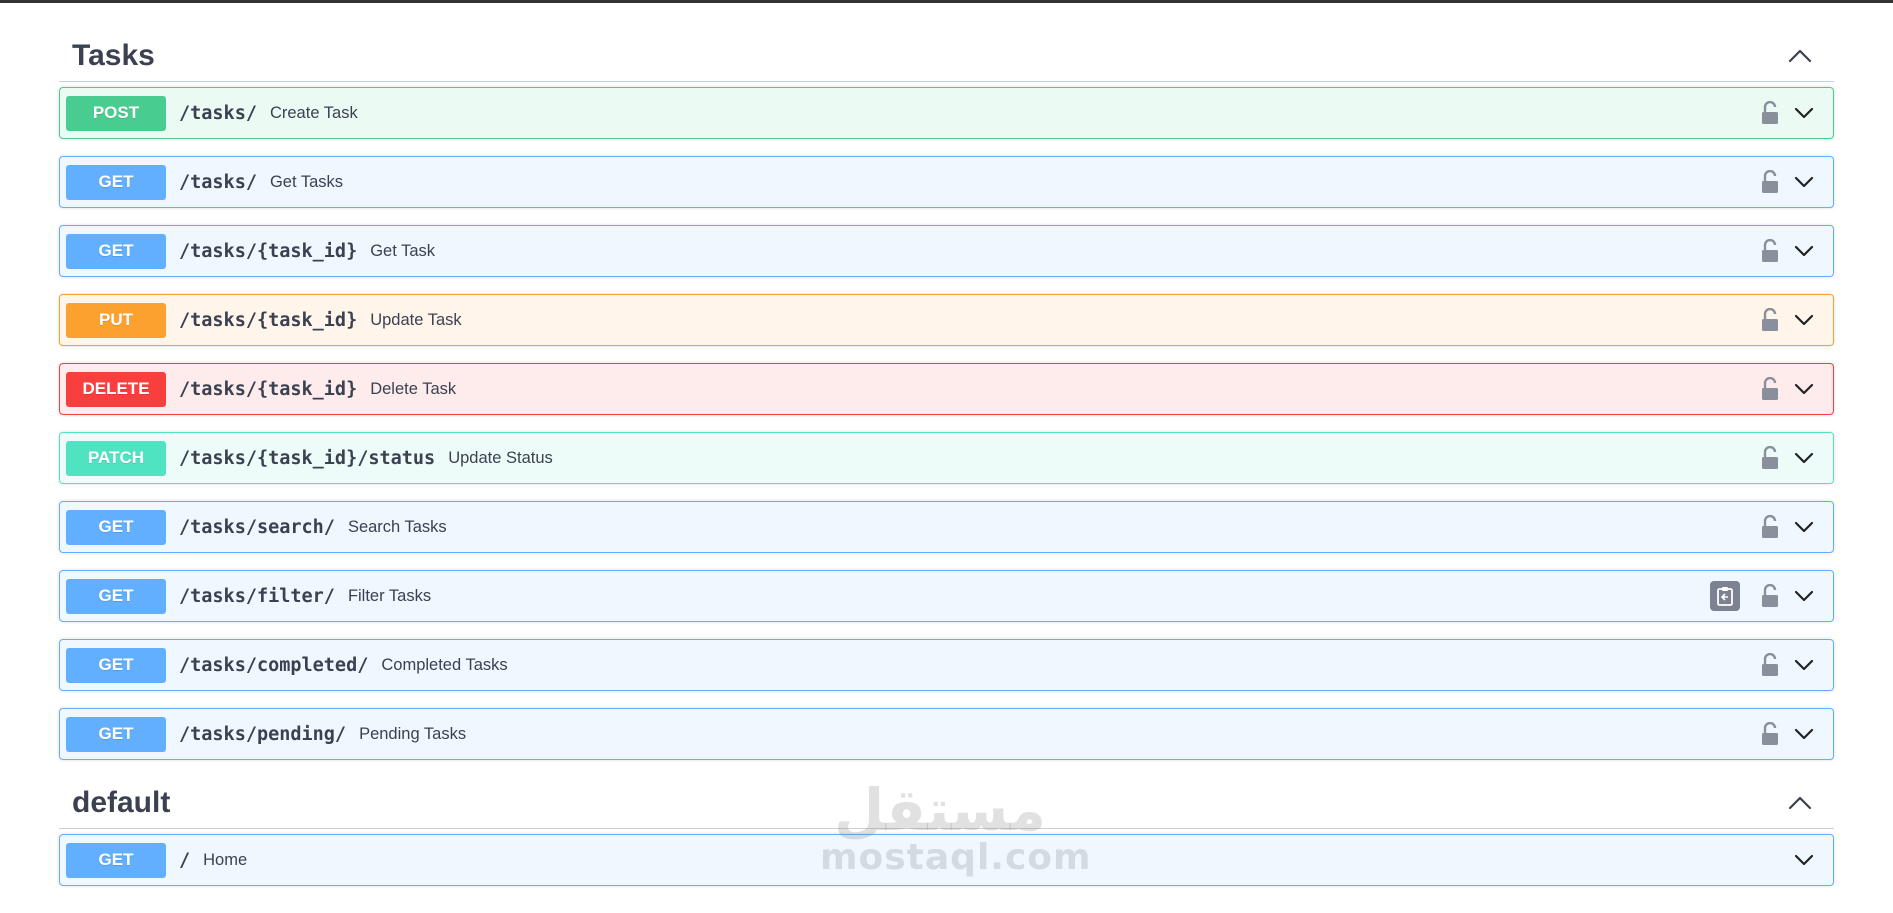  Describe the element at coordinates (500, 457) in the screenshot. I see `operation-summary: Update Status` at that location.